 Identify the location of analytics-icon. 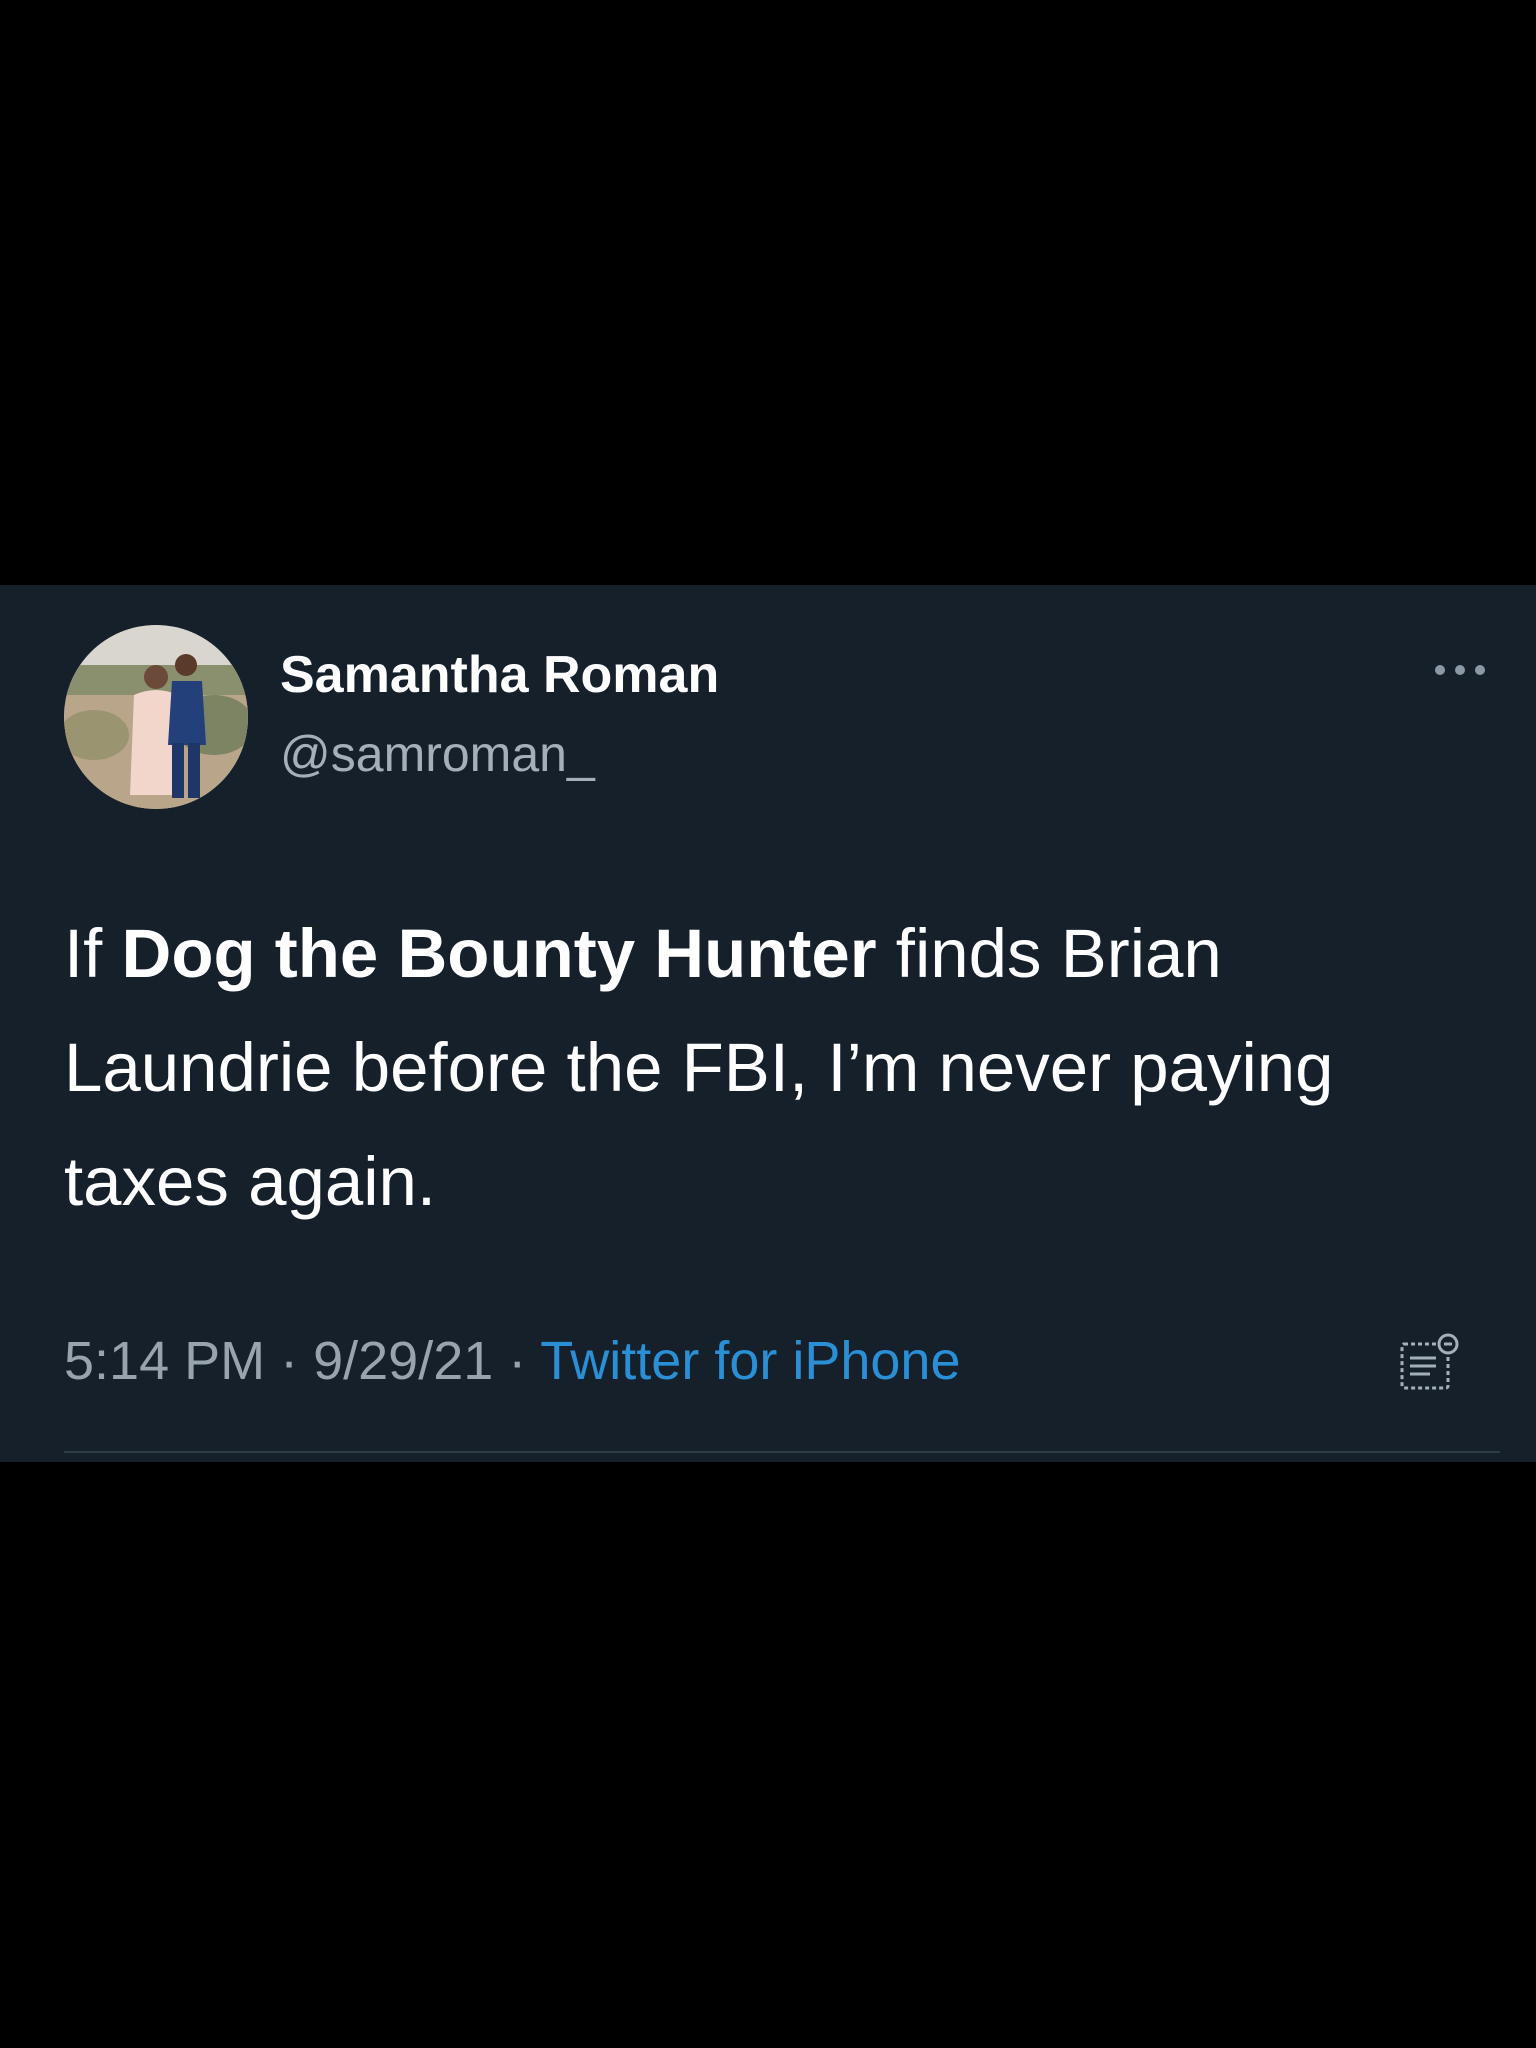
(1429, 1361).